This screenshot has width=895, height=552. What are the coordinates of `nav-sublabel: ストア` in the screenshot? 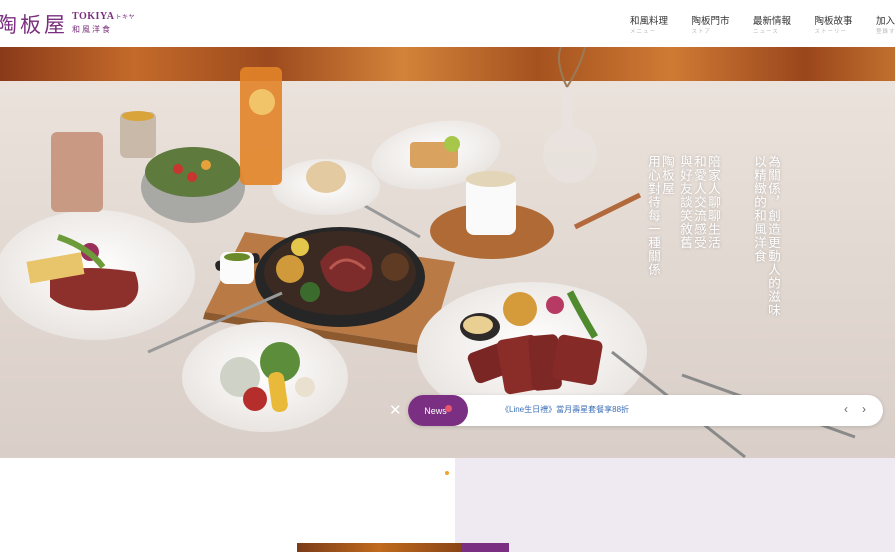 It's located at (701, 32).